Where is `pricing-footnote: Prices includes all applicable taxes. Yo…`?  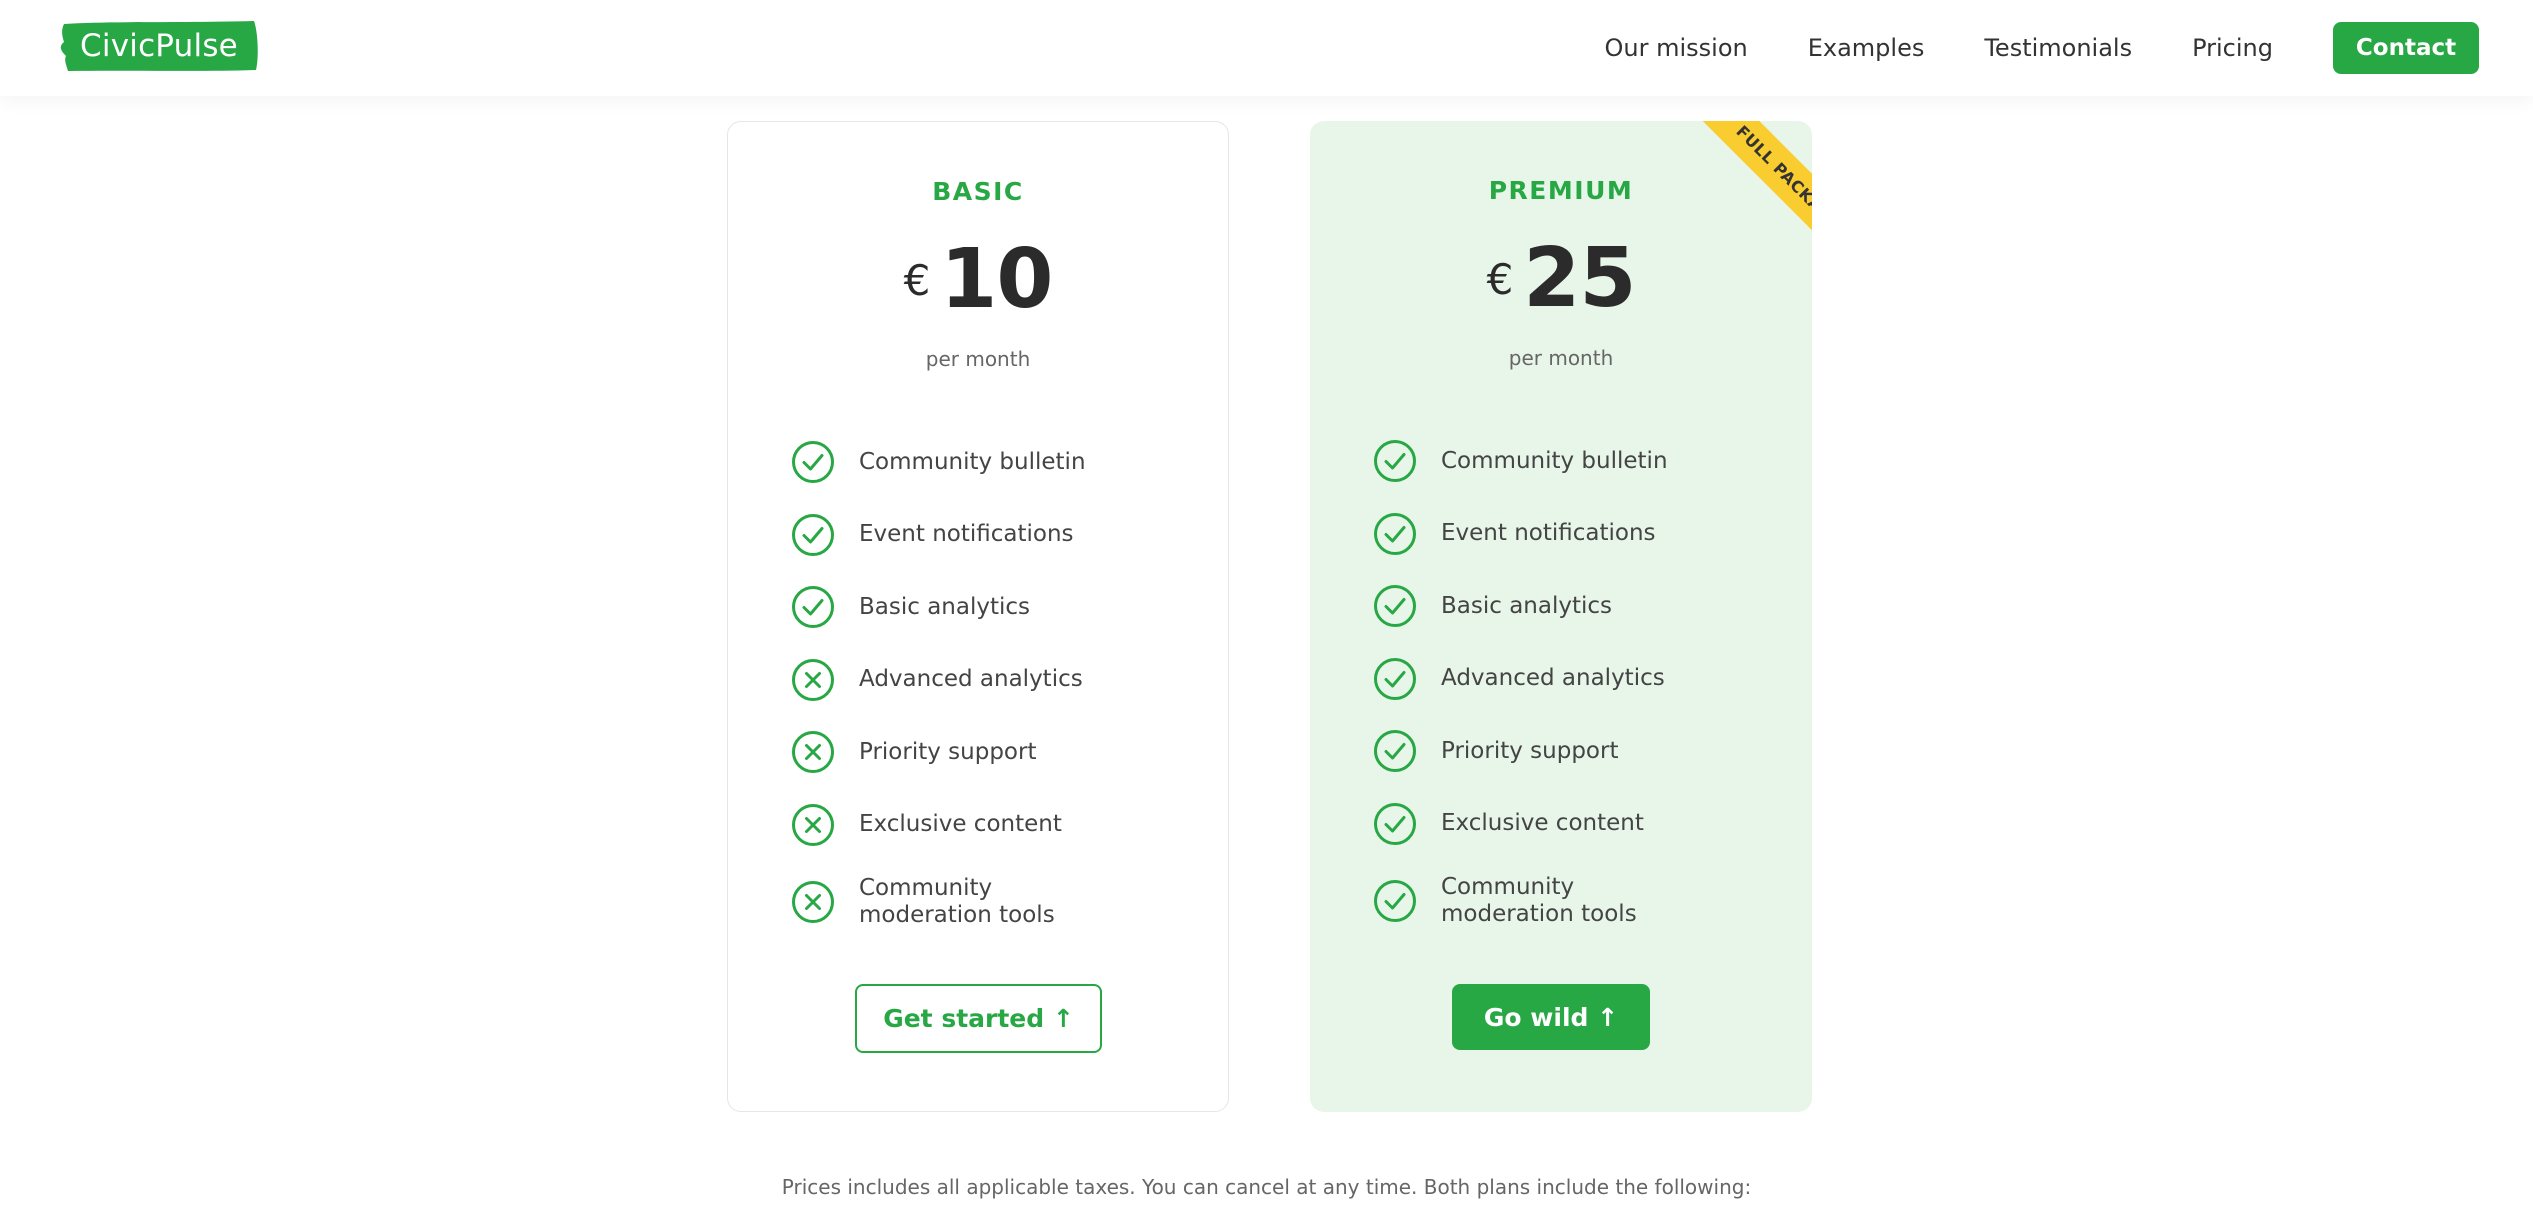 pricing-footnote: Prices includes all applicable taxes. Yo… is located at coordinates (1266, 1187).